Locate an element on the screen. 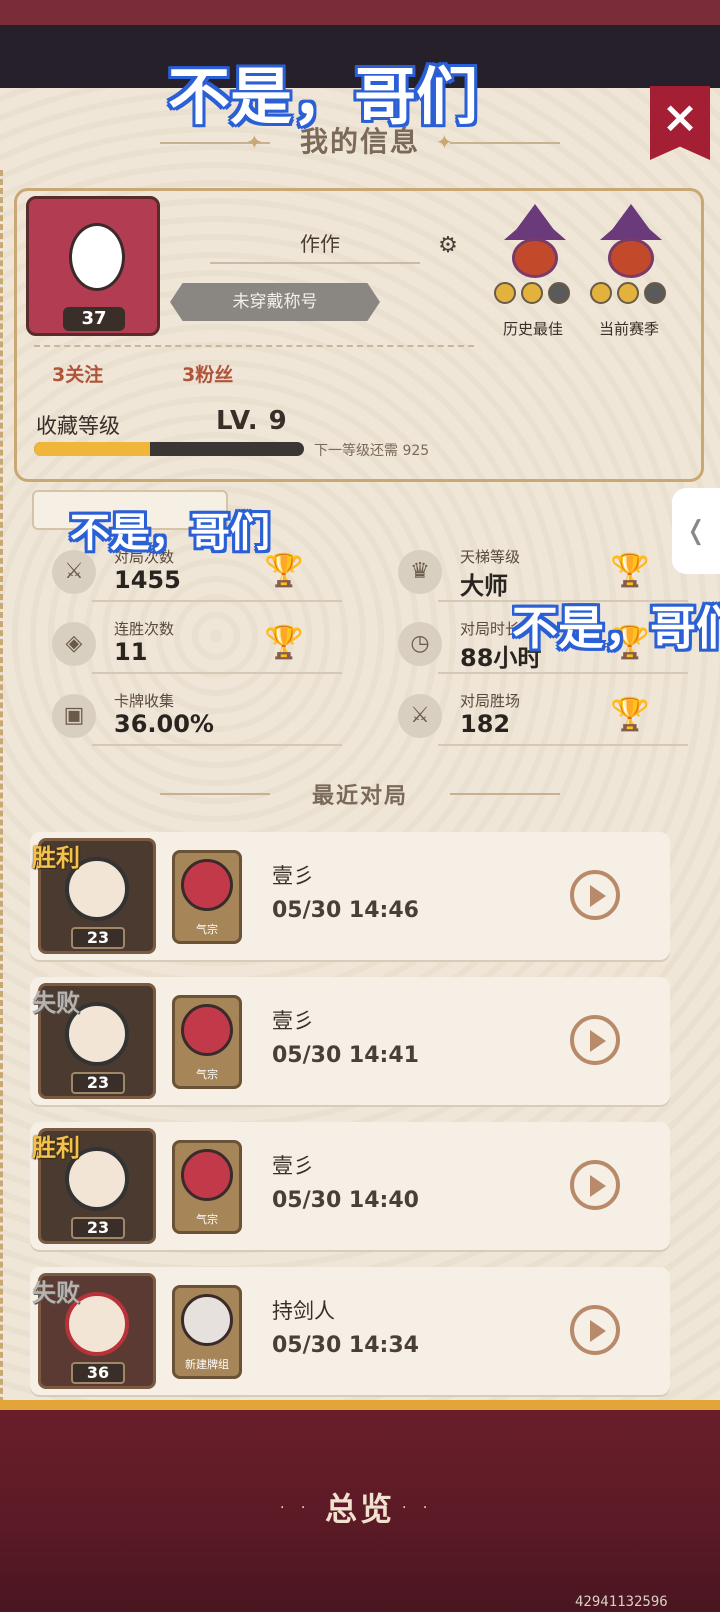  following-link: 3关注 is located at coordinates (77, 373).